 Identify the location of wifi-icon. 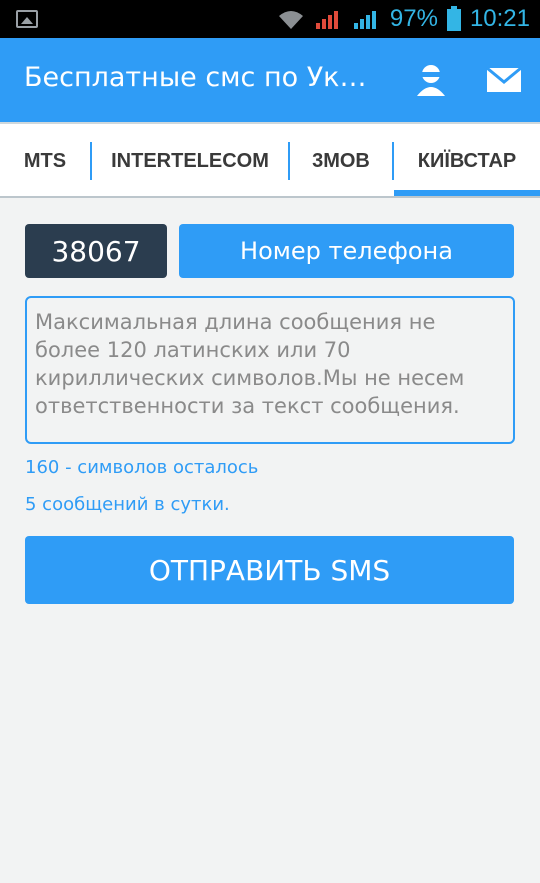
(290, 20).